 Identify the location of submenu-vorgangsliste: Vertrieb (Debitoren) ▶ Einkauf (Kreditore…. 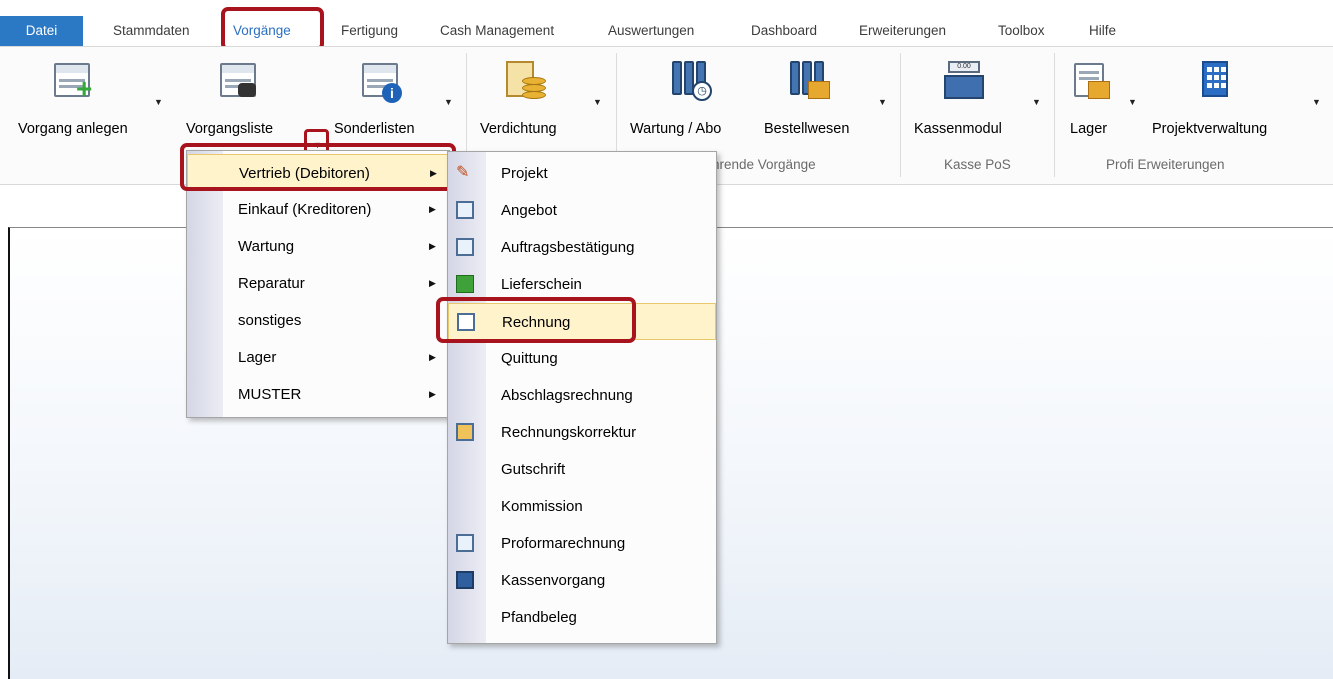
(318, 284).